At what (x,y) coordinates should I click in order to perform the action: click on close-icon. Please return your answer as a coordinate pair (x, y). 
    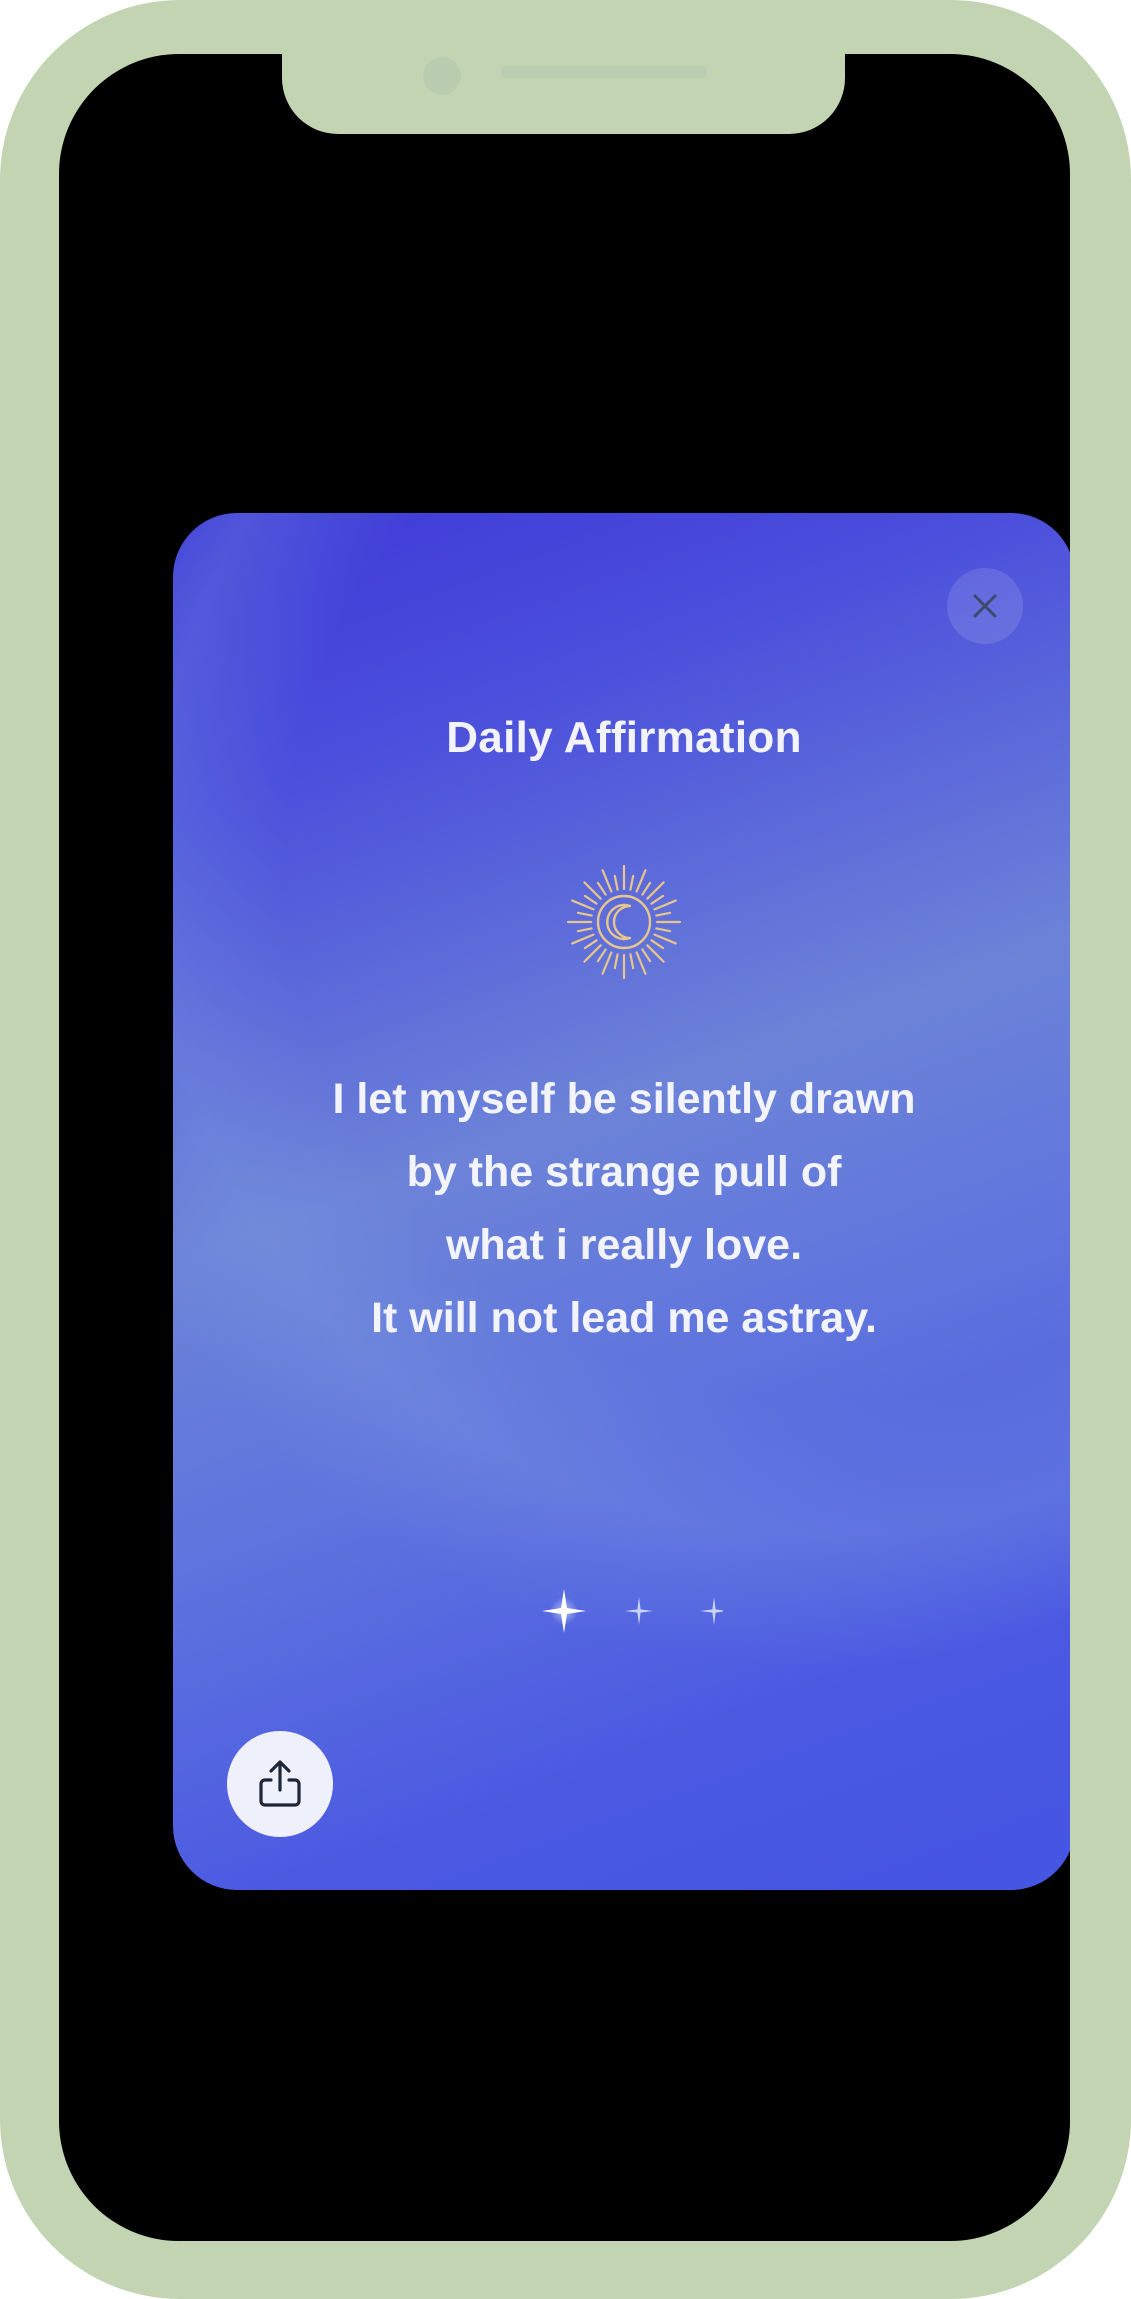
    Looking at the image, I should click on (985, 606).